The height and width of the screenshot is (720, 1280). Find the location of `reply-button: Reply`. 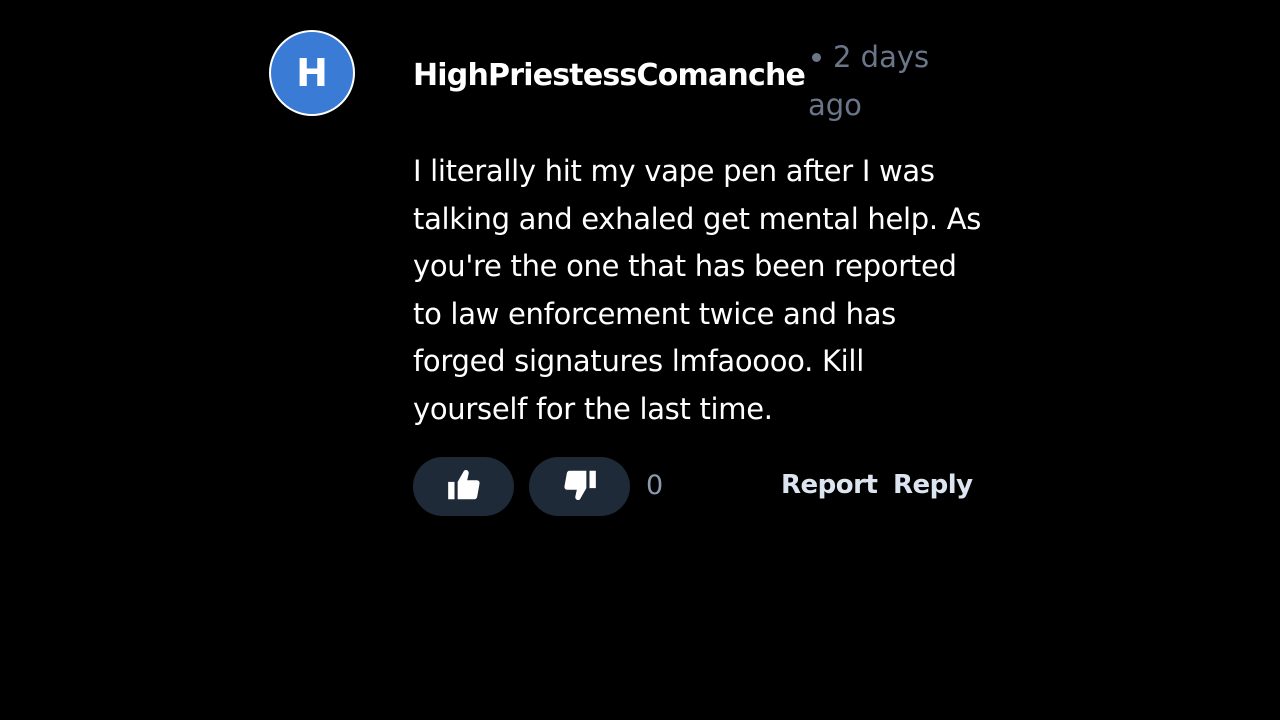

reply-button: Reply is located at coordinates (933, 485).